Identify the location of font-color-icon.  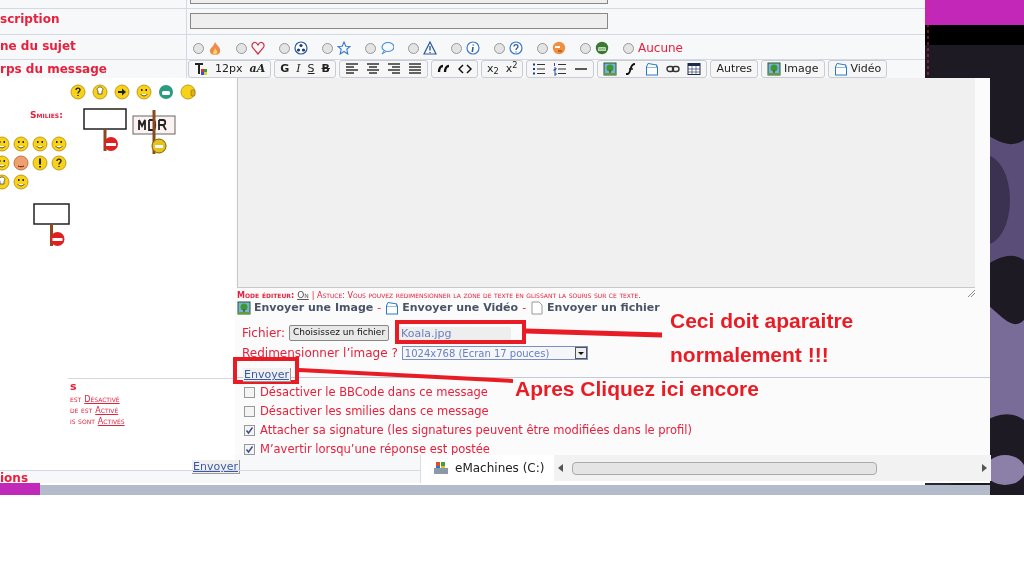
(201, 69).